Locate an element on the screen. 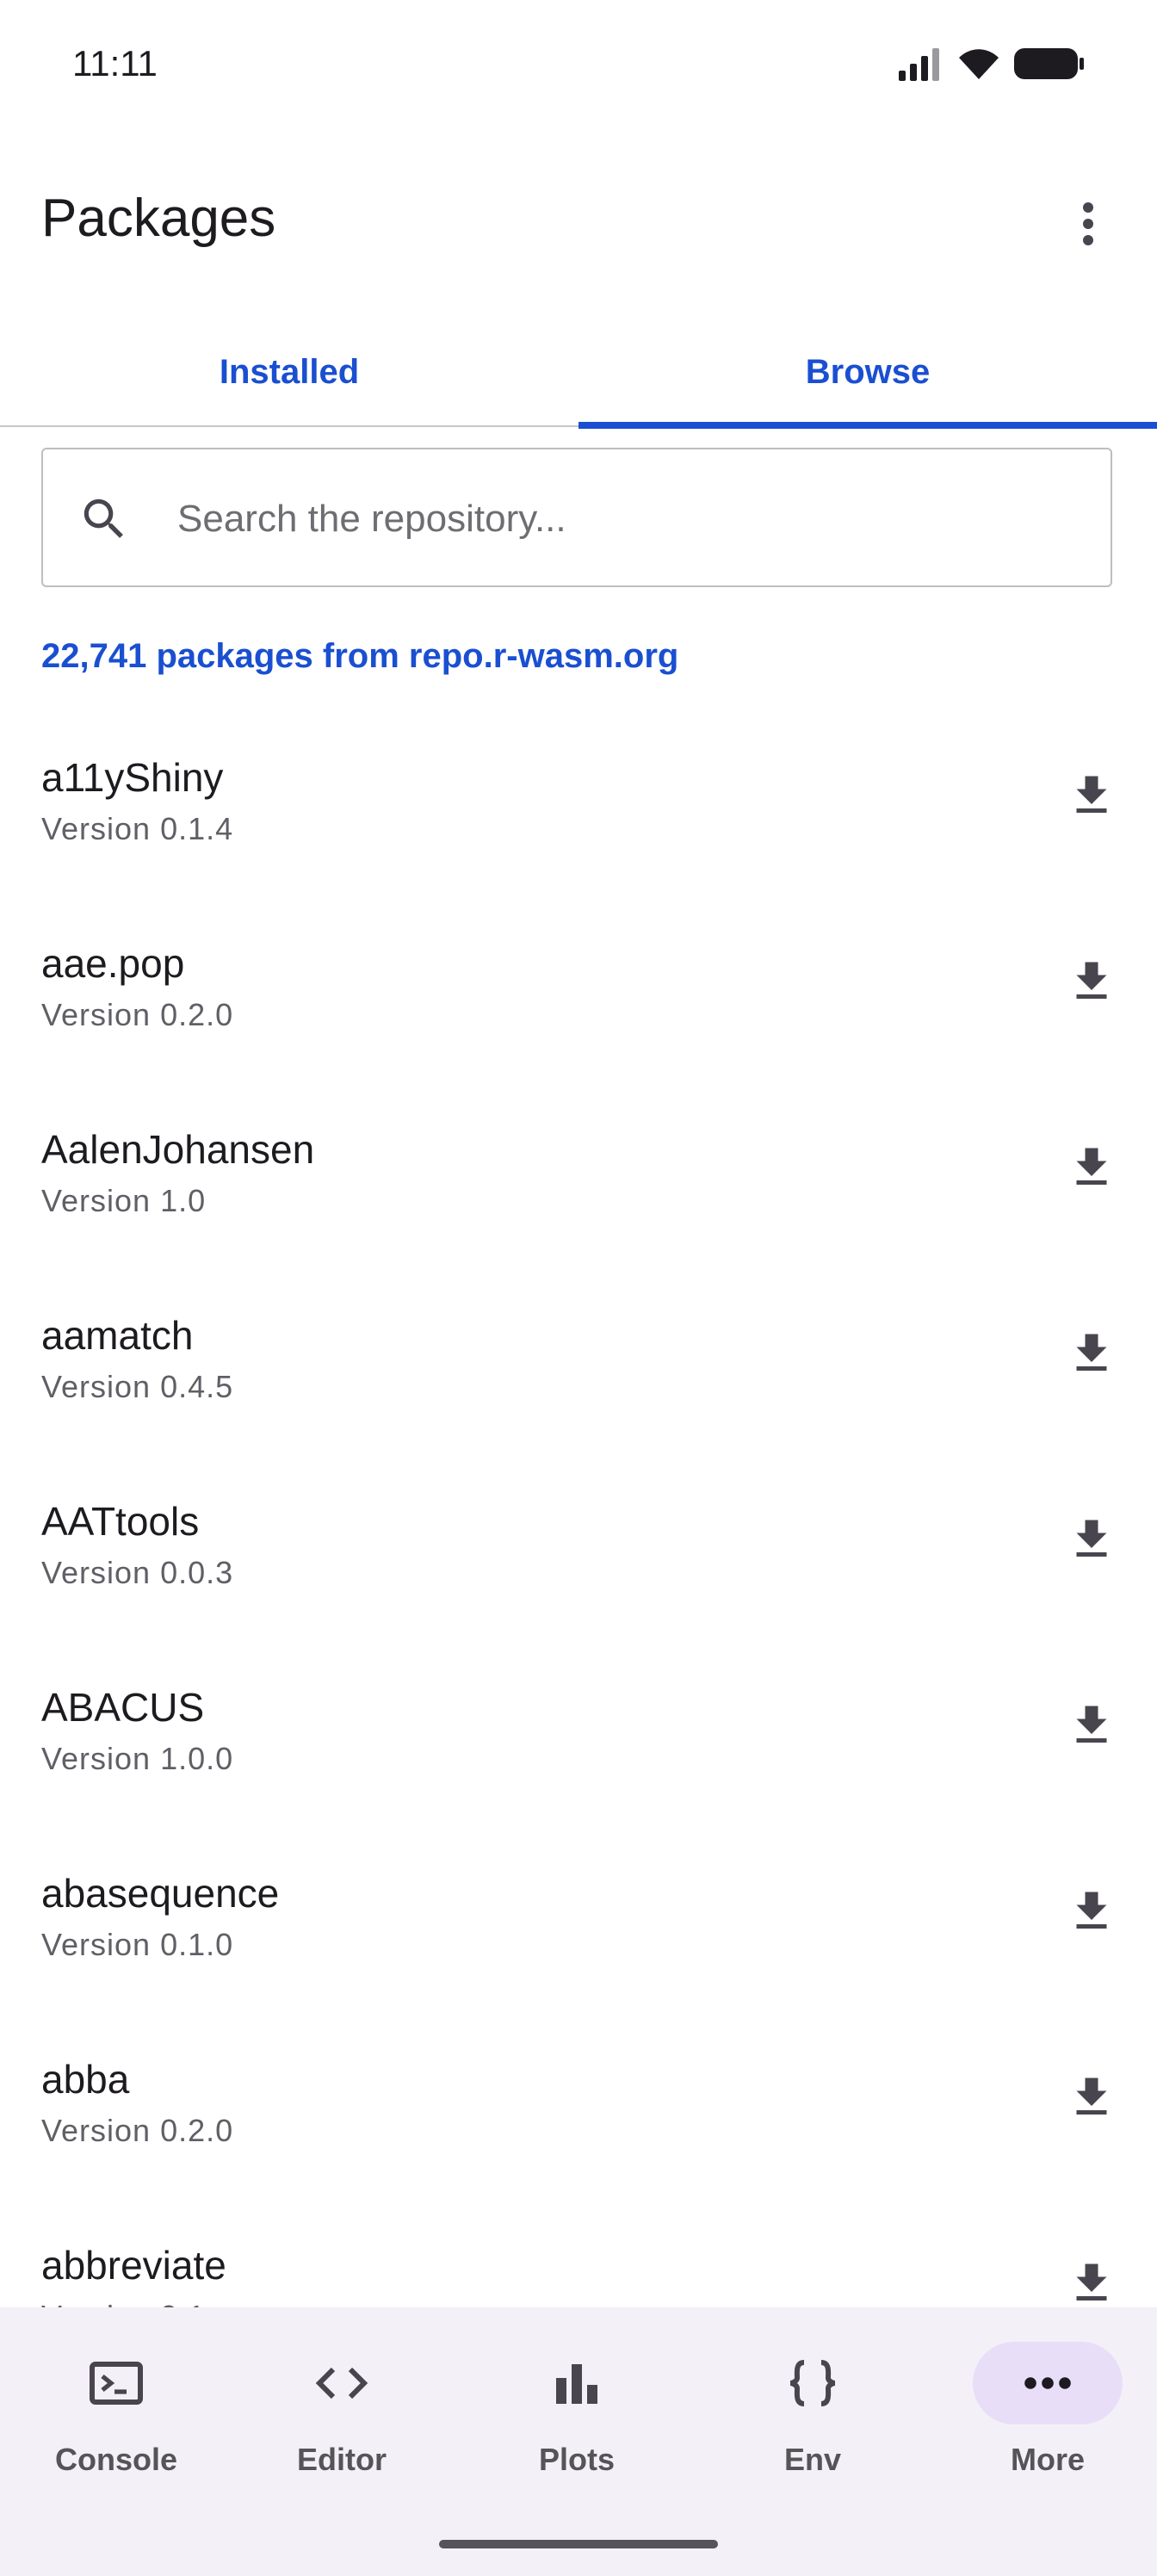  bottom-navigation: Console Editor Plots Env More is located at coordinates (579, 2441).